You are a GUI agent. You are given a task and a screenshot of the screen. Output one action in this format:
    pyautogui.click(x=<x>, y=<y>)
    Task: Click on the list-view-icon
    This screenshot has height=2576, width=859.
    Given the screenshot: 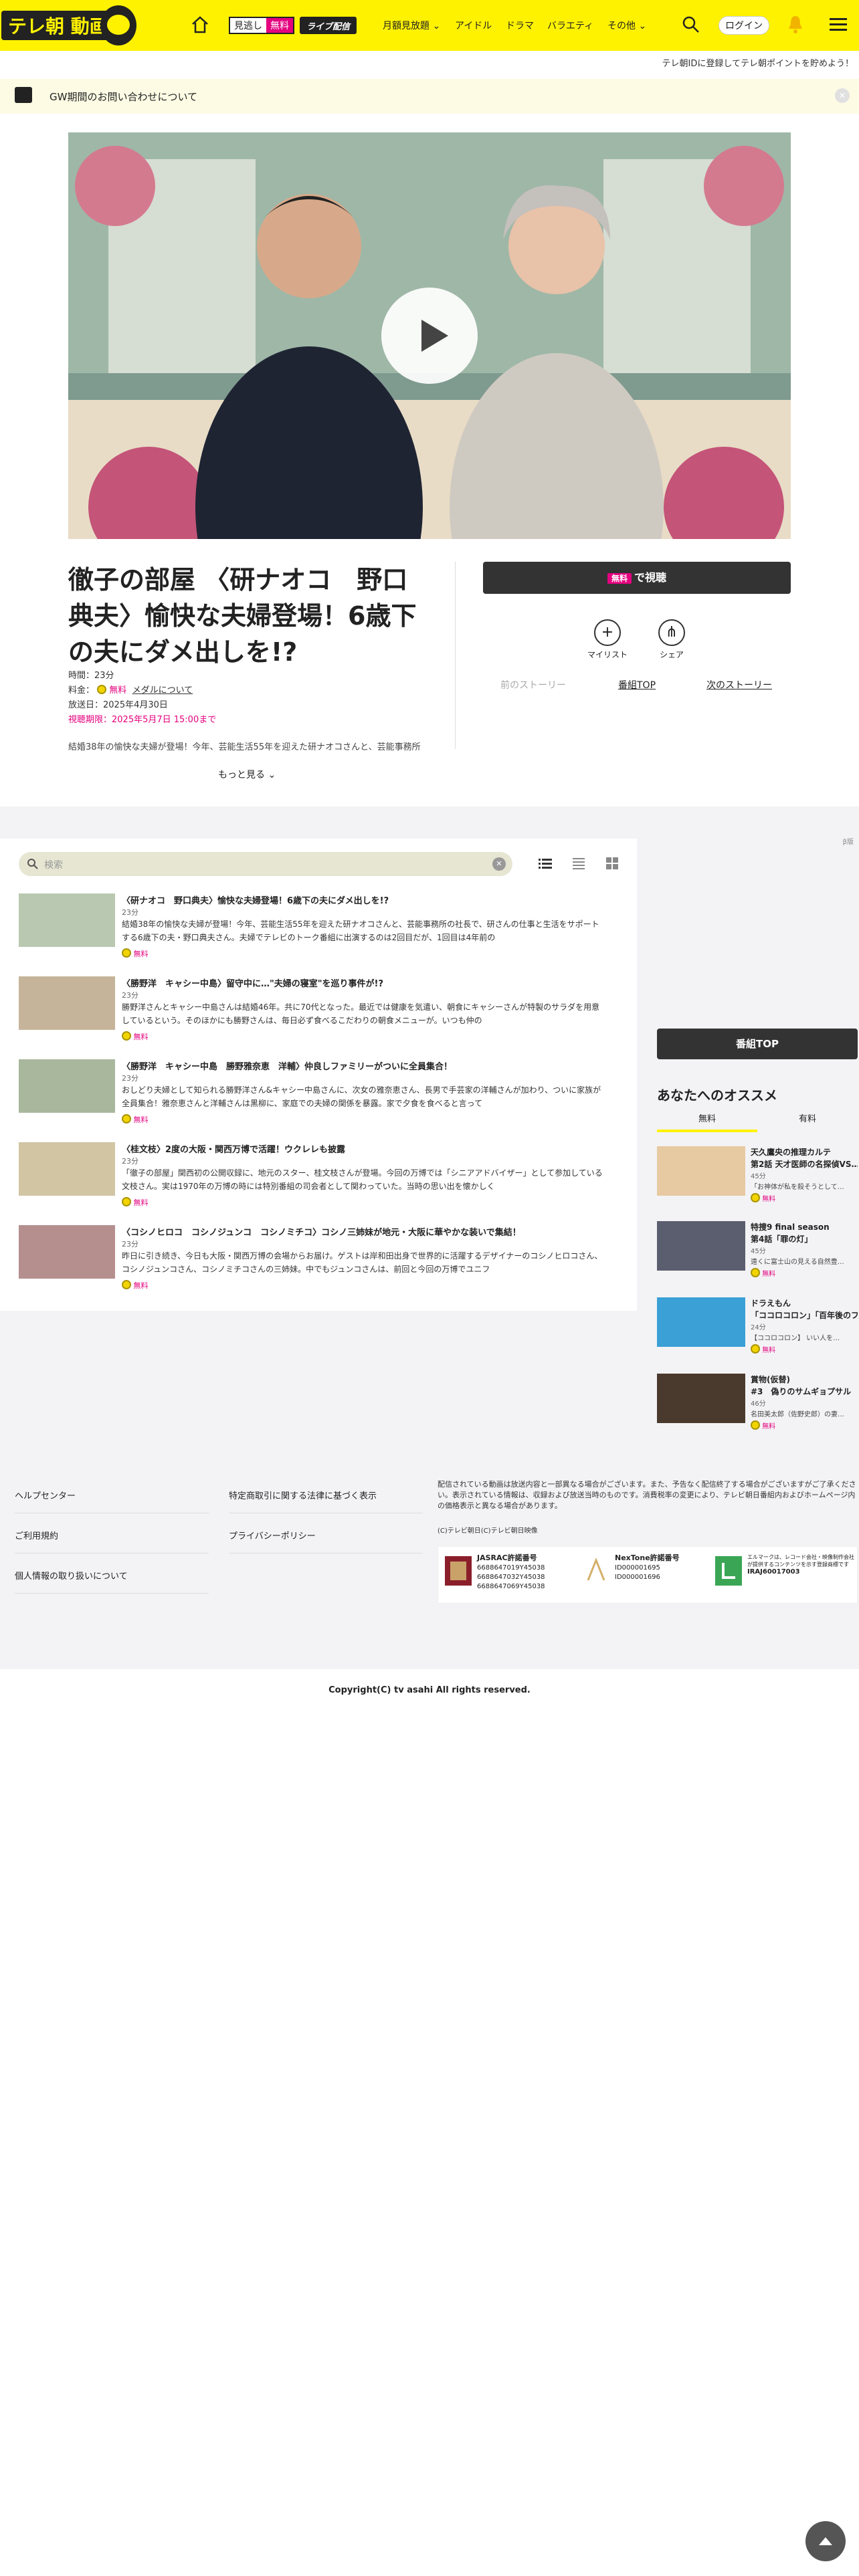 What is the action you would take?
    pyautogui.click(x=545, y=864)
    